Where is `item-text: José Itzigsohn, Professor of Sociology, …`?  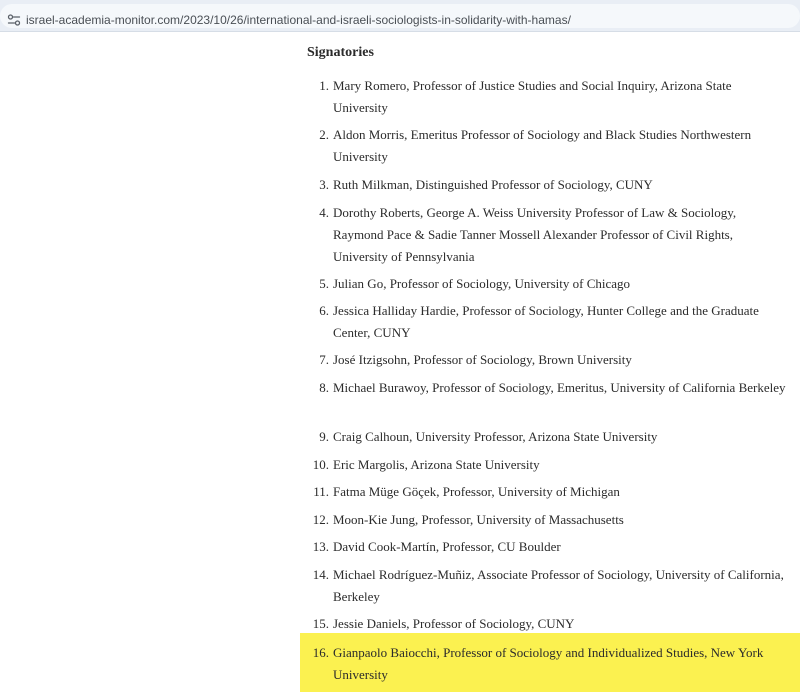
item-text: José Itzigsohn, Professor of Sociology, … is located at coordinates (482, 359).